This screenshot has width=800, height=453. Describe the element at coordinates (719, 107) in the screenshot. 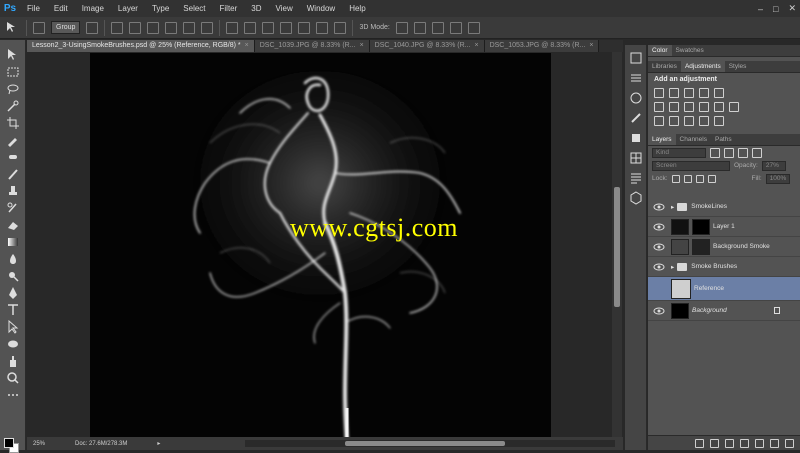

I see `channel-mixer-icon` at that location.